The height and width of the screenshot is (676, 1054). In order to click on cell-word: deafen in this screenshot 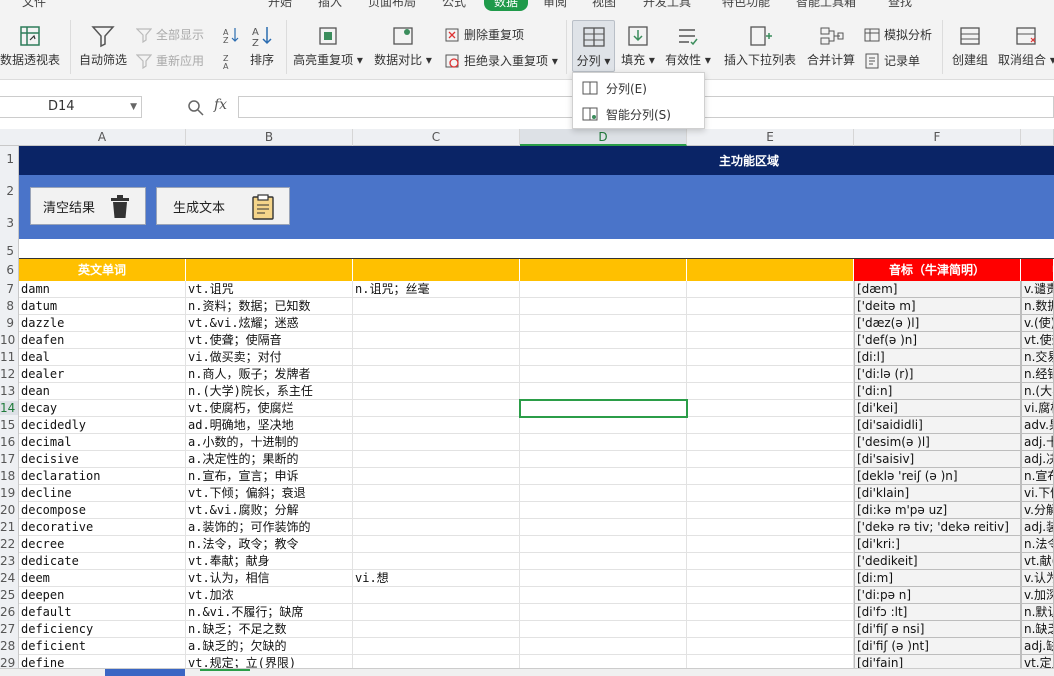, I will do `click(102, 340)`.